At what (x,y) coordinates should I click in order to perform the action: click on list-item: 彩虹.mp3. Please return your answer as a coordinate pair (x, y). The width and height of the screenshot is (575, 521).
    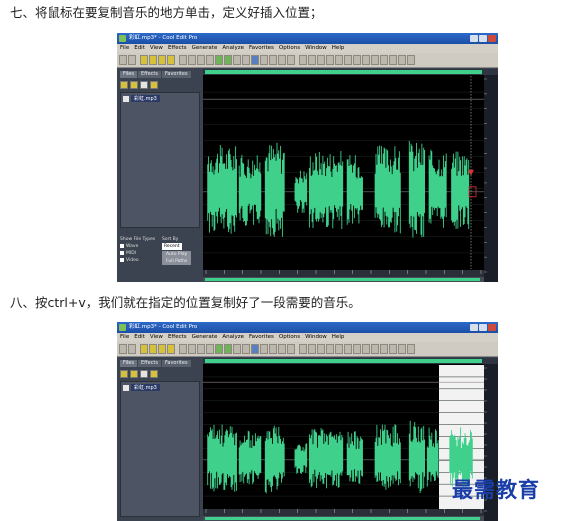
    Looking at the image, I should click on (160, 98).